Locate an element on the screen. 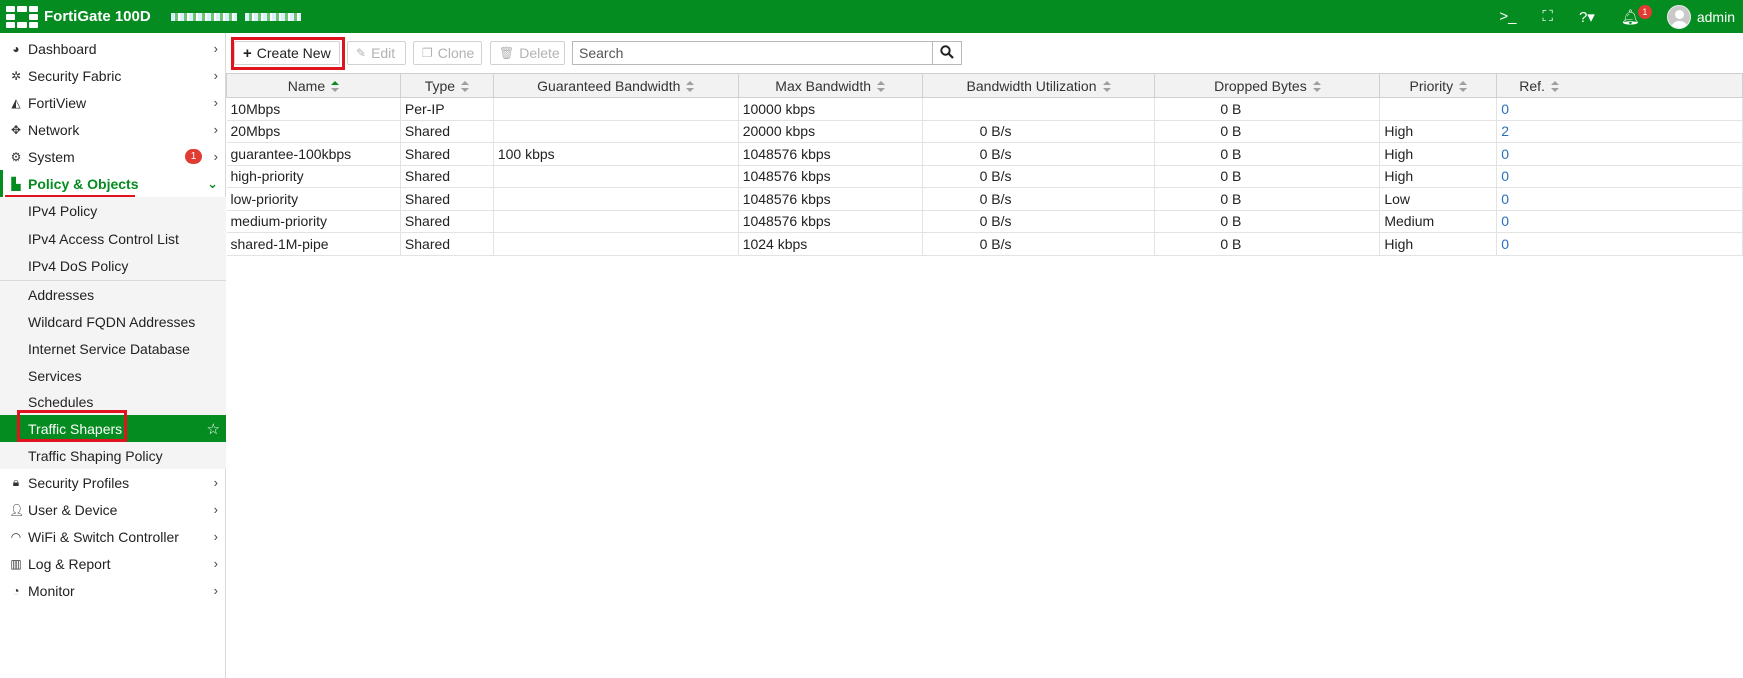  sidebar-item-monitor: ◔ Monitor › is located at coordinates (113, 590).